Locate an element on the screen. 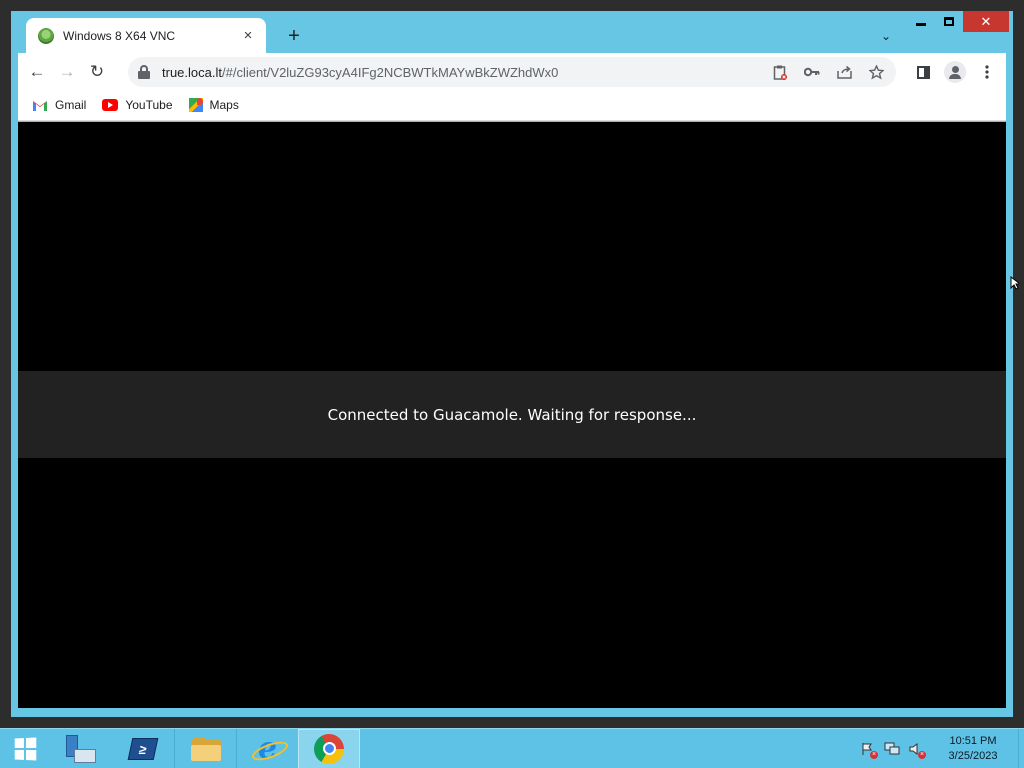  folder-icon is located at coordinates (205, 748).